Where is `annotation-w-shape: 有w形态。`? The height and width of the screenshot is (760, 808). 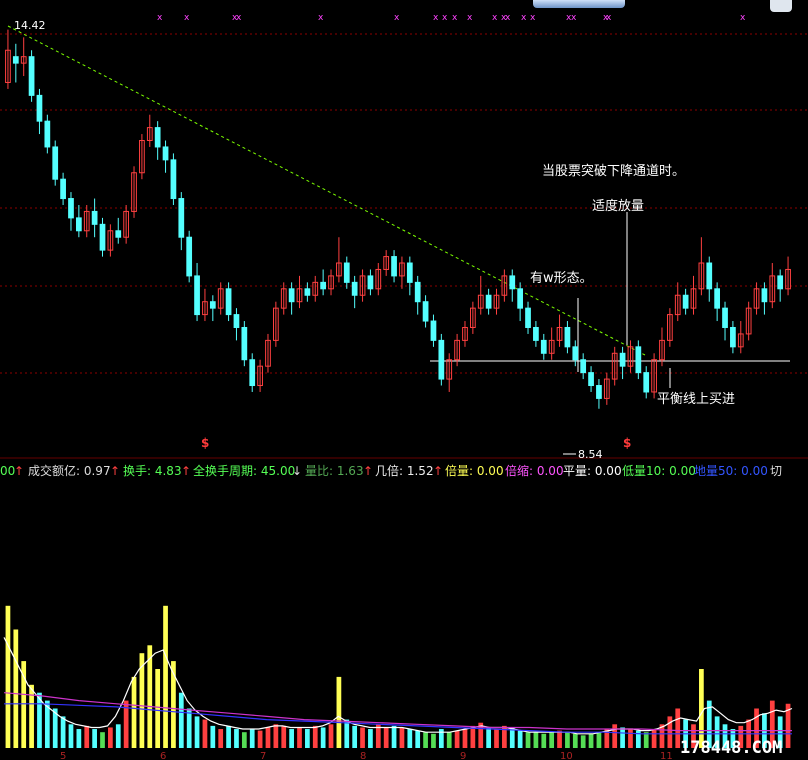 annotation-w-shape: 有w形态。 is located at coordinates (561, 278).